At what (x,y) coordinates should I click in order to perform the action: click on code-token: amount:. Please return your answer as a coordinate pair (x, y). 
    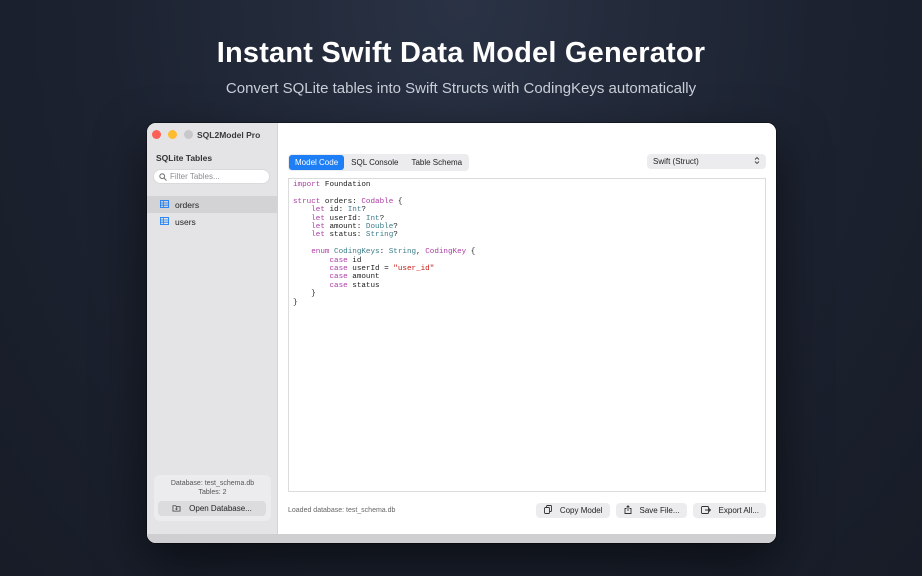
    Looking at the image, I should click on (345, 227).